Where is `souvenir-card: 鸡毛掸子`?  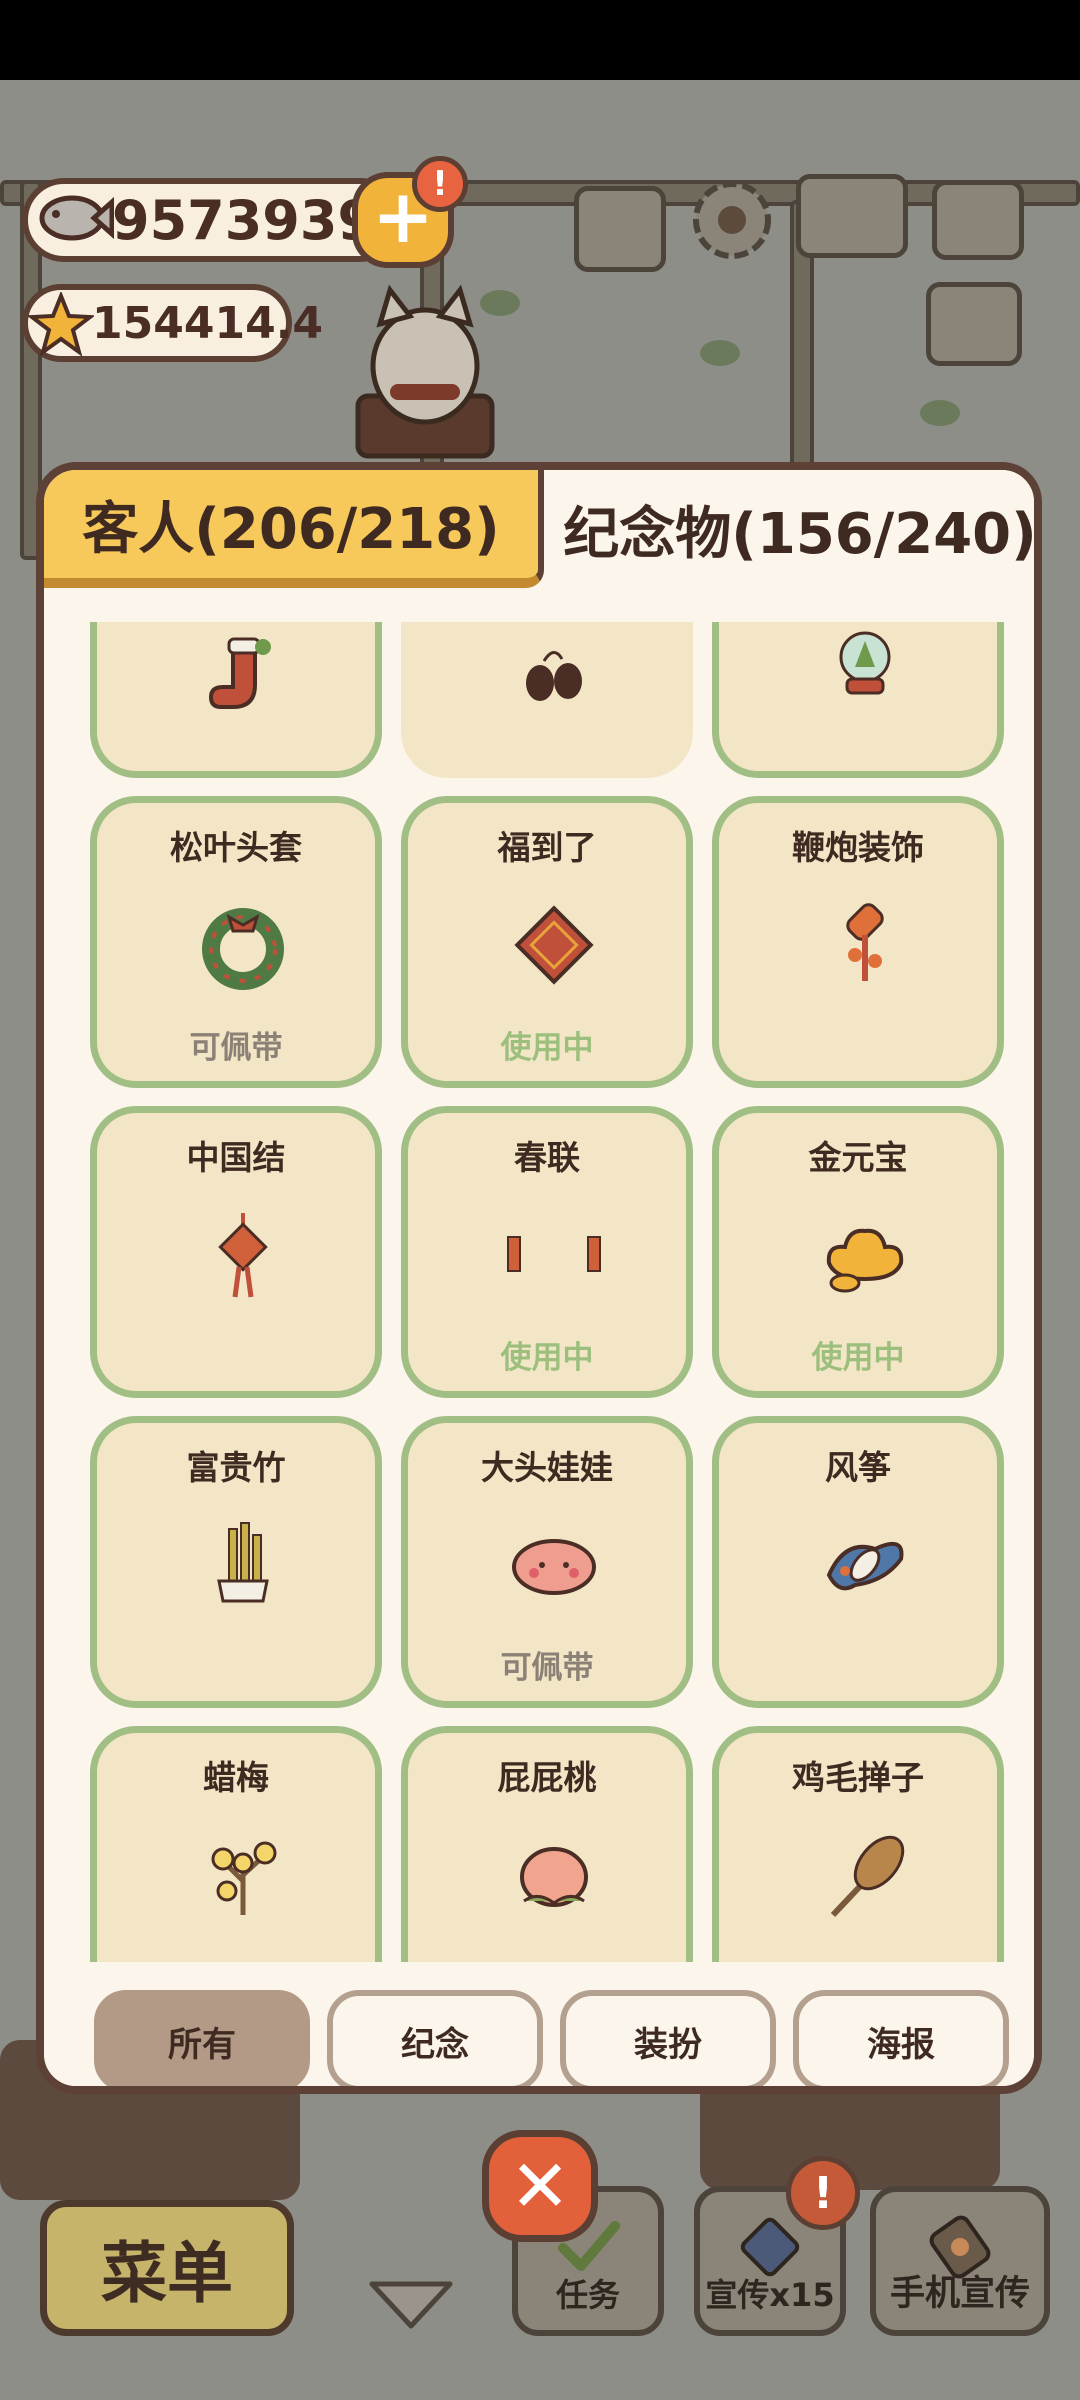 souvenir-card: 鸡毛掸子 is located at coordinates (858, 1844).